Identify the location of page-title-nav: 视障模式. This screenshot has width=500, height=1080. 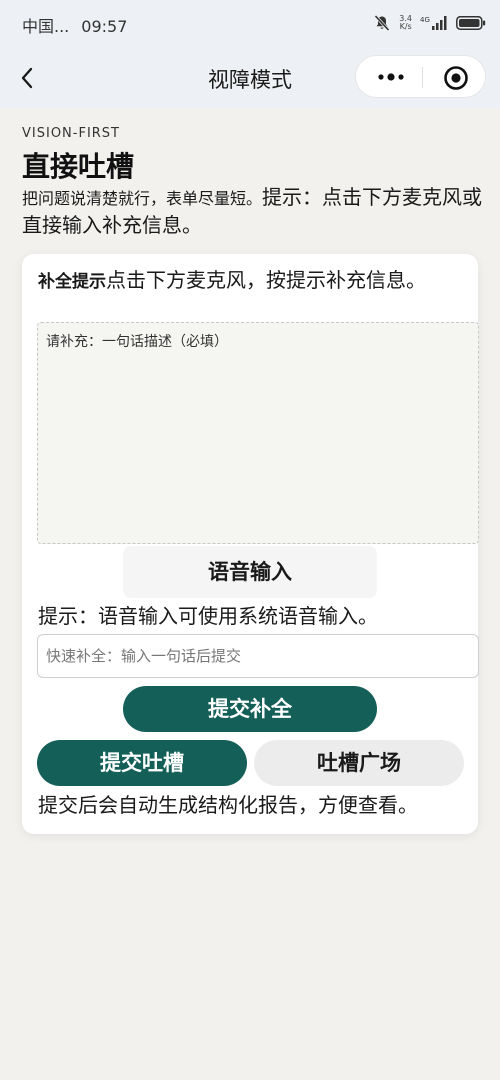
(250, 80).